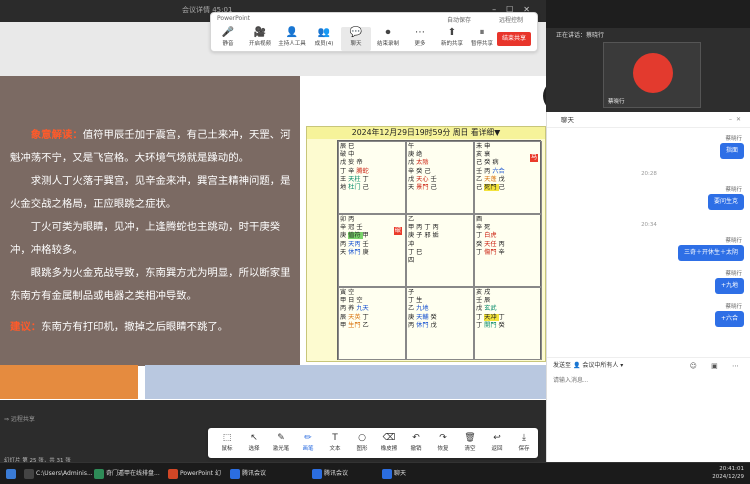 This screenshot has height=484, width=750. I want to click on clock-date: 2024/12/29, so click(728, 477).